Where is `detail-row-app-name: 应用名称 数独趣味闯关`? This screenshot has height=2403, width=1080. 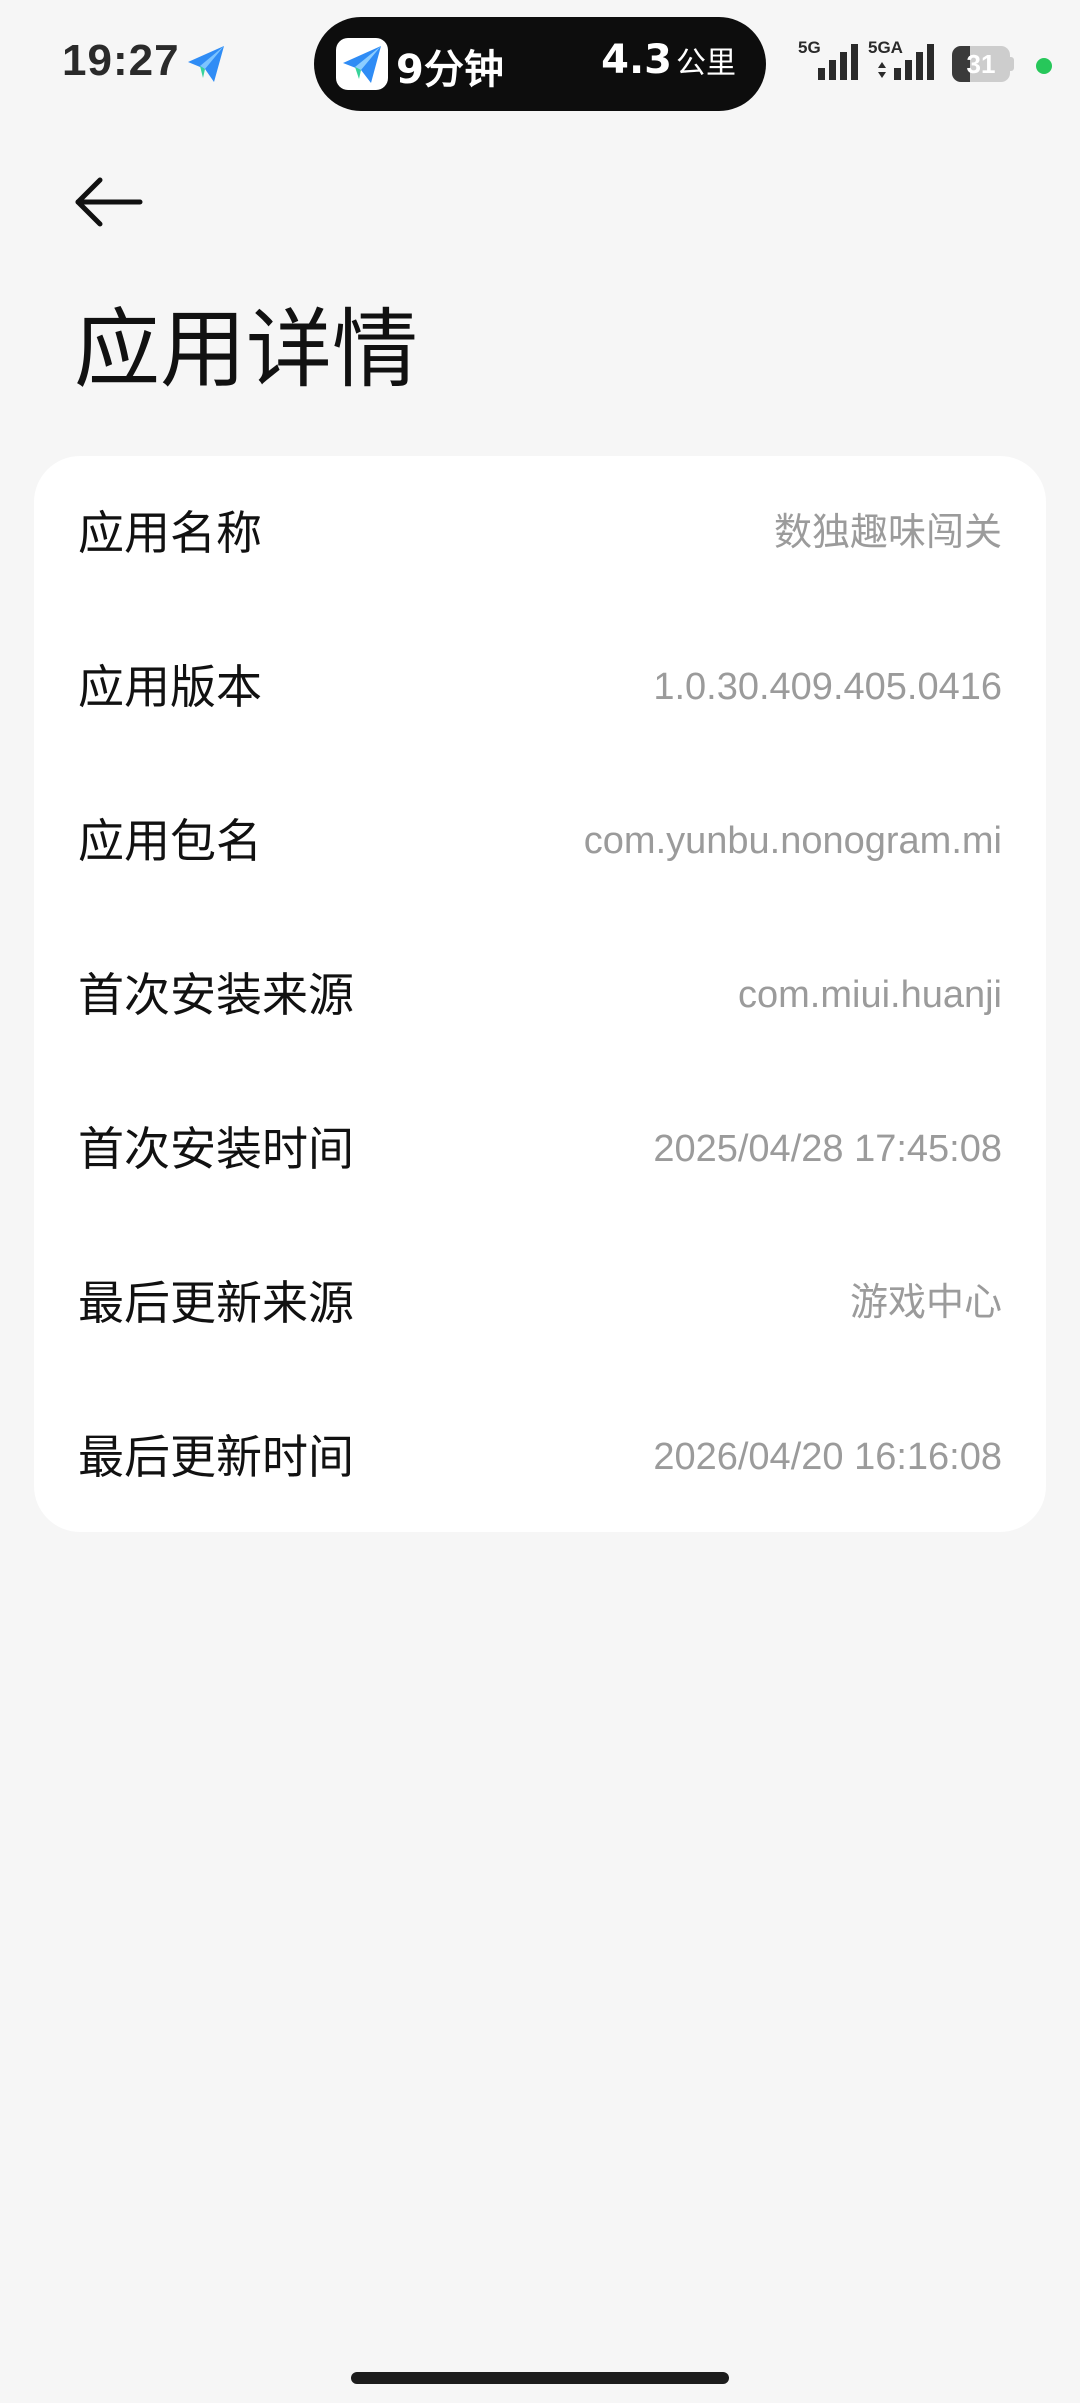
detail-row-app-name: 应用名称 数独趣味闯关 is located at coordinates (540, 533).